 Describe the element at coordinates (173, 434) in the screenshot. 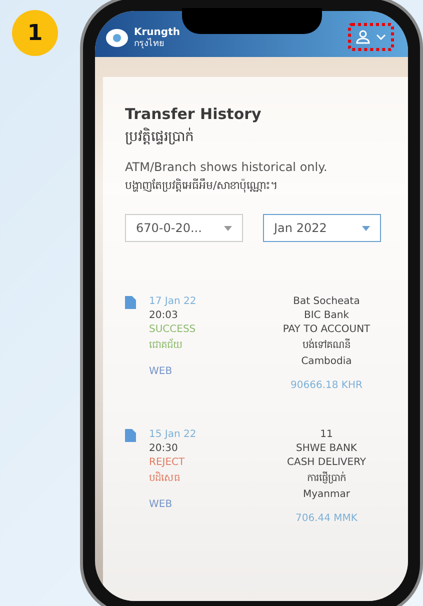

I see `transaction-date: 15 Jan 22` at that location.